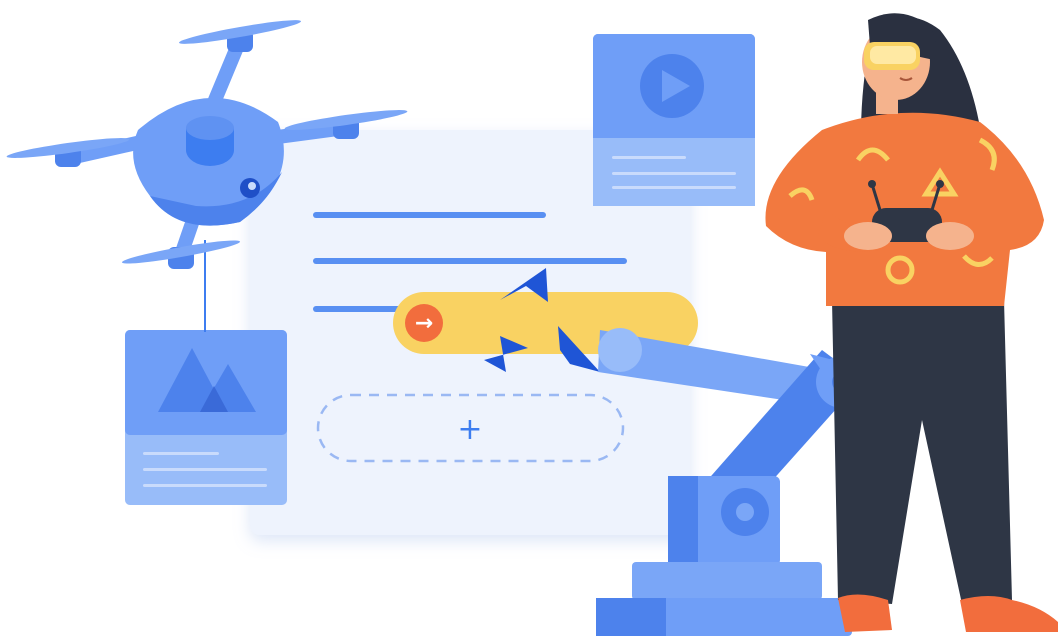  I want to click on image-card, so click(206, 417).